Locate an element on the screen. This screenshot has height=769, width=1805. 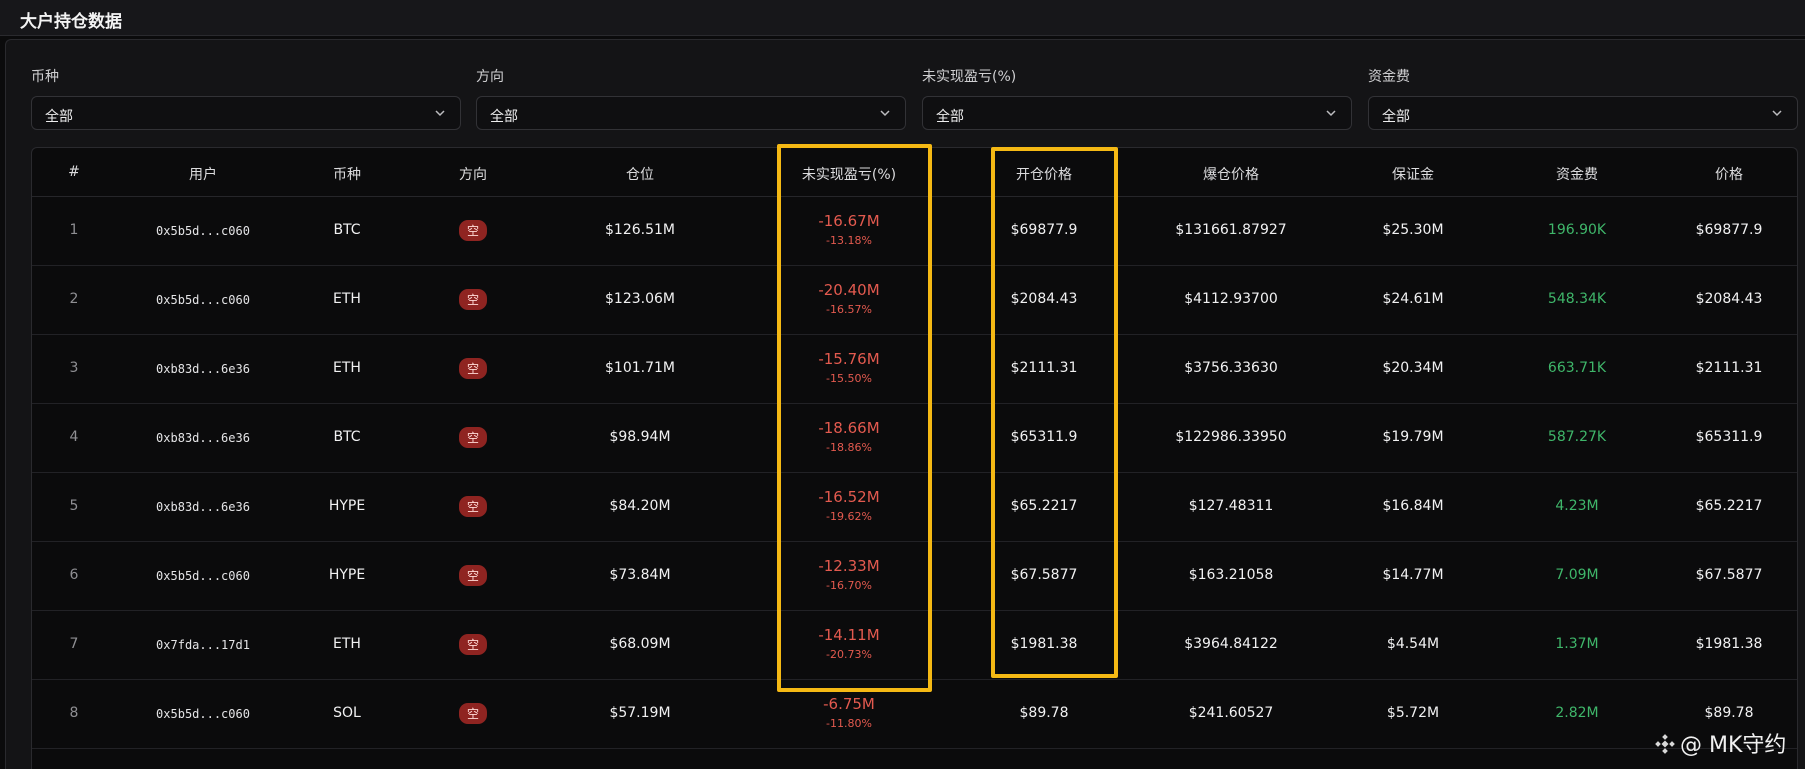
cell-entry-price: $69877.9 is located at coordinates (1044, 230).